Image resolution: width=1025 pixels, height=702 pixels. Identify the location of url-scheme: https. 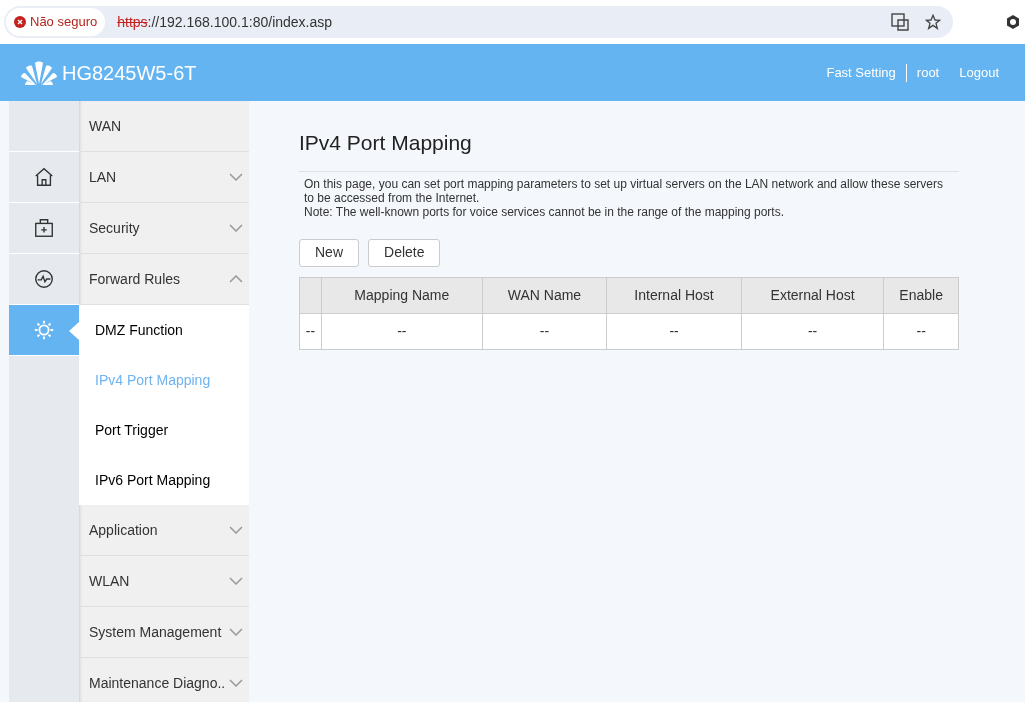
(132, 22).